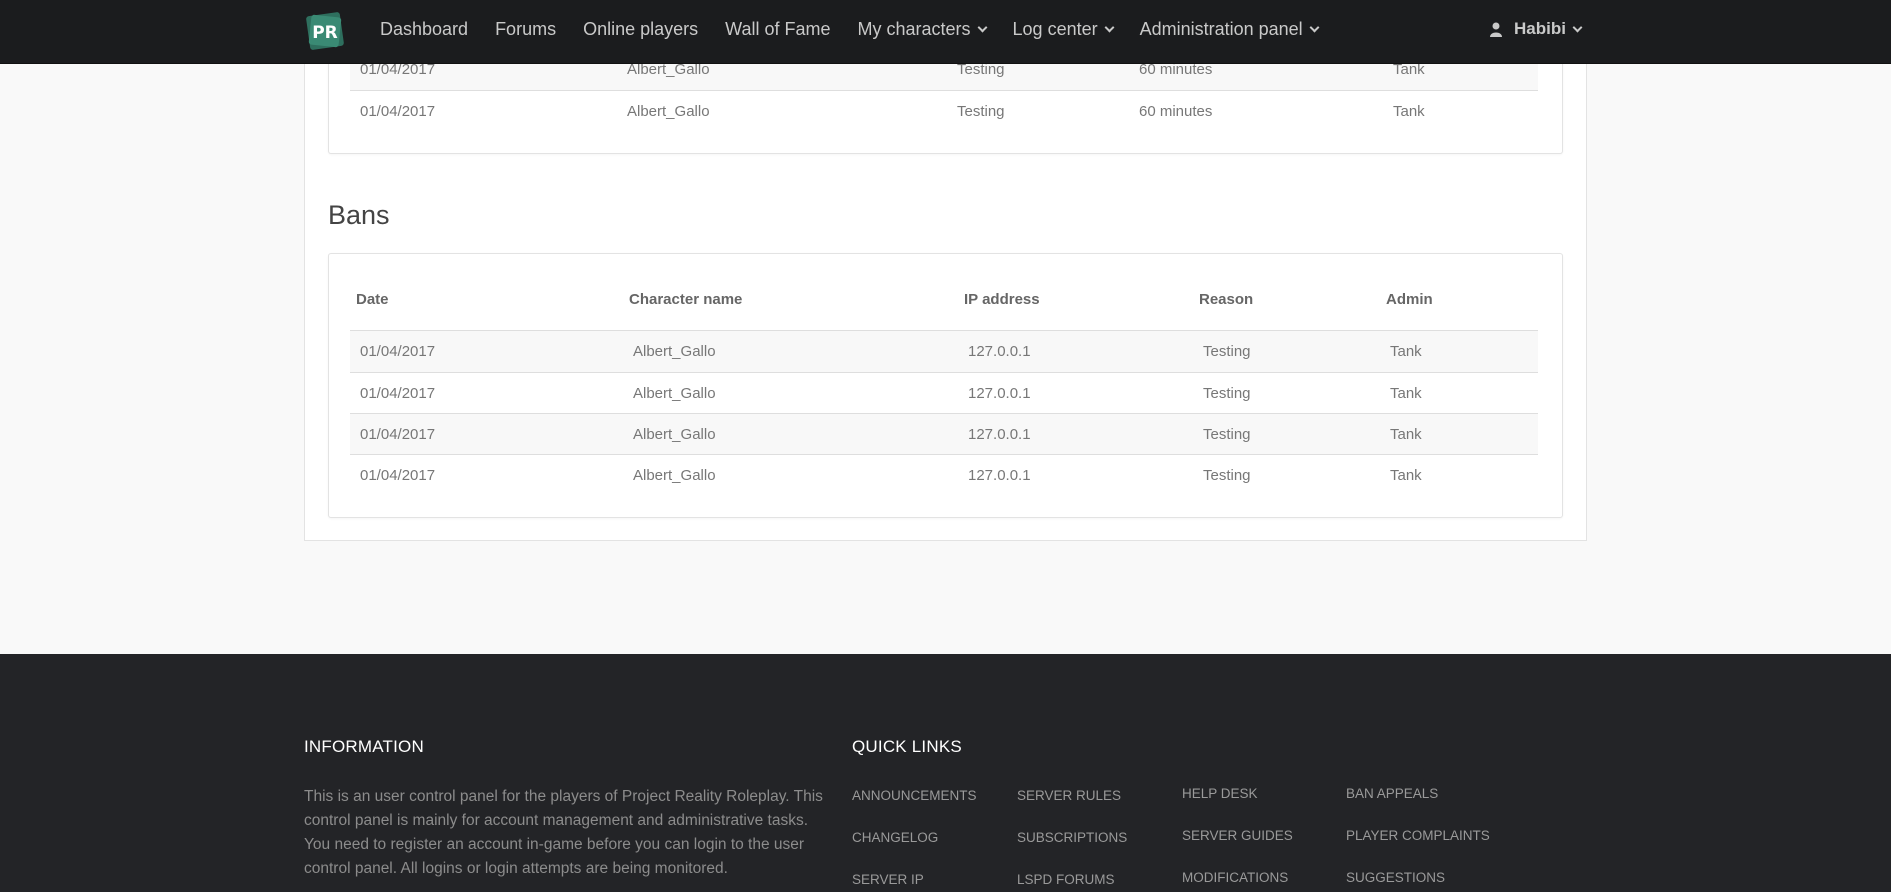 Image resolution: width=1891 pixels, height=892 pixels. I want to click on nav-forums: Forums, so click(525, 29).